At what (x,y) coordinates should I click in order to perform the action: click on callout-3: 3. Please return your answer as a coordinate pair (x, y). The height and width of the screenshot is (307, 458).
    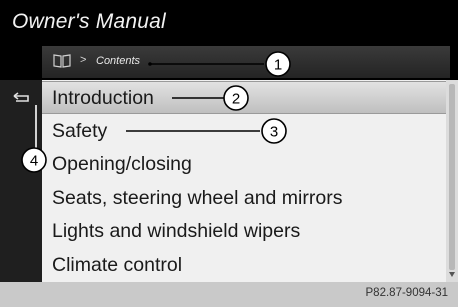
    Looking at the image, I should click on (274, 131).